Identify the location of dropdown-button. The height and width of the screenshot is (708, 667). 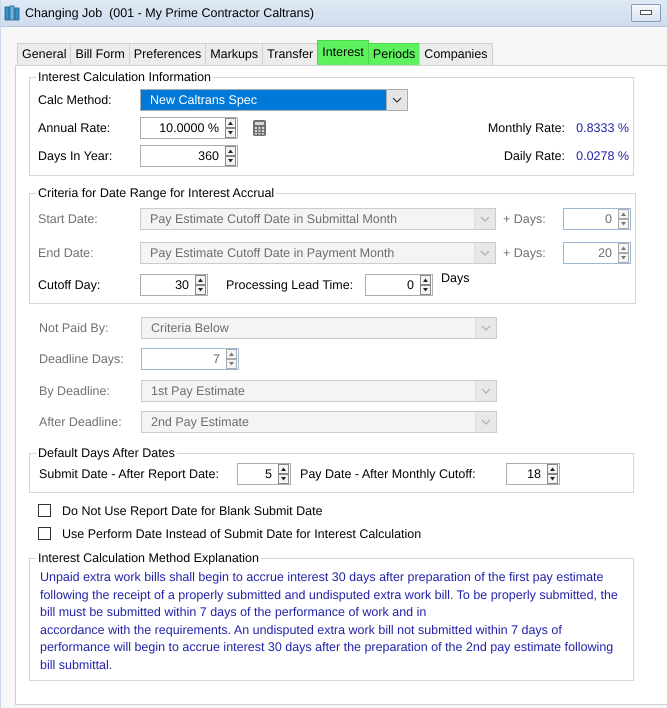
(396, 100).